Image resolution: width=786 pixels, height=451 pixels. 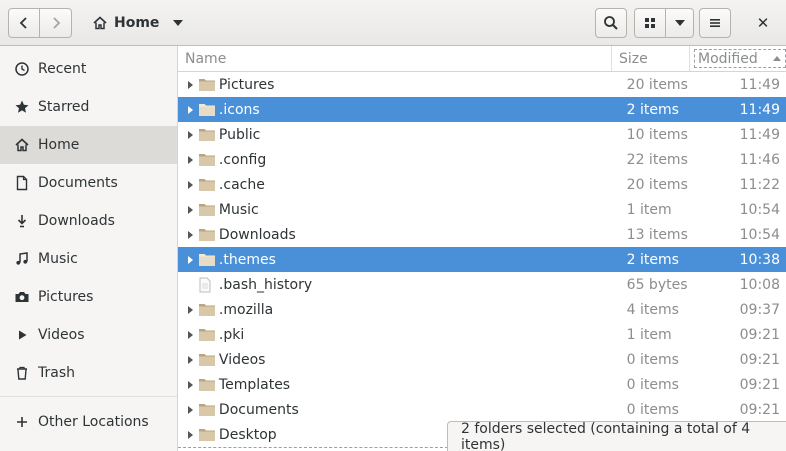 What do you see at coordinates (482, 184) in the screenshot?
I see `table-row: .cache 20 items 11:22` at bounding box center [482, 184].